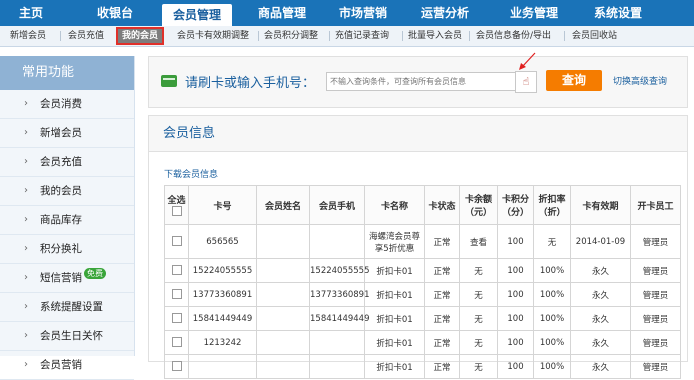  Describe the element at coordinates (618, 13) in the screenshot. I see `nav-settings: 系统设置` at that location.